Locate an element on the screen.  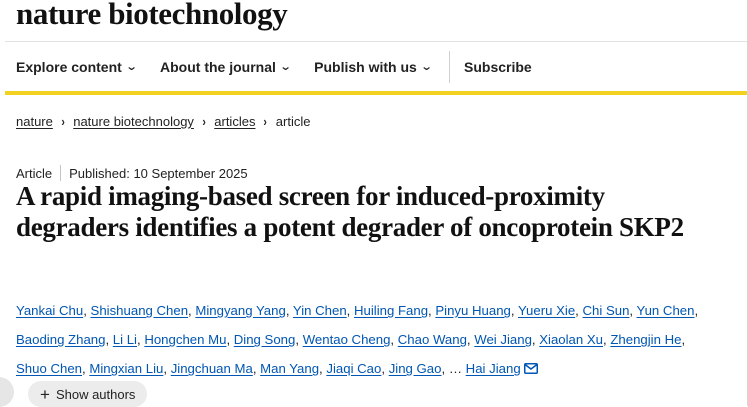
nav-label: Publish with us is located at coordinates (365, 67).